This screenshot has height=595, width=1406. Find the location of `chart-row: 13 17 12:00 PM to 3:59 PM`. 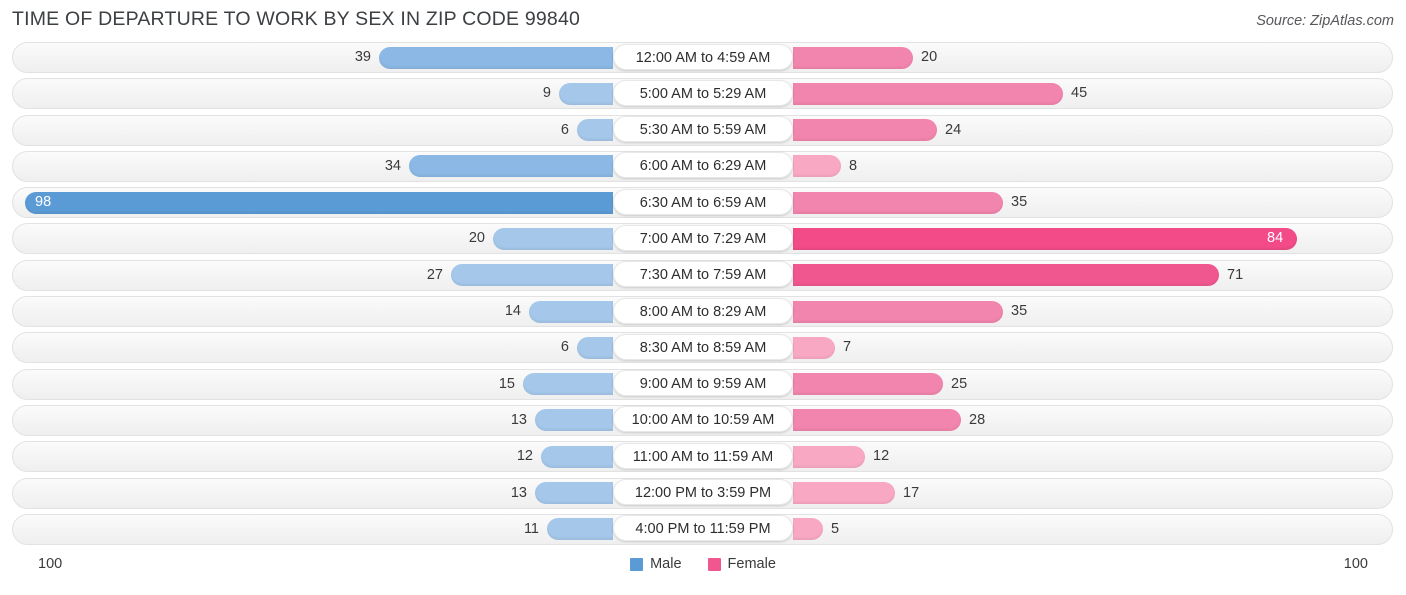

chart-row: 13 17 12:00 PM to 3:59 PM is located at coordinates (703, 494).